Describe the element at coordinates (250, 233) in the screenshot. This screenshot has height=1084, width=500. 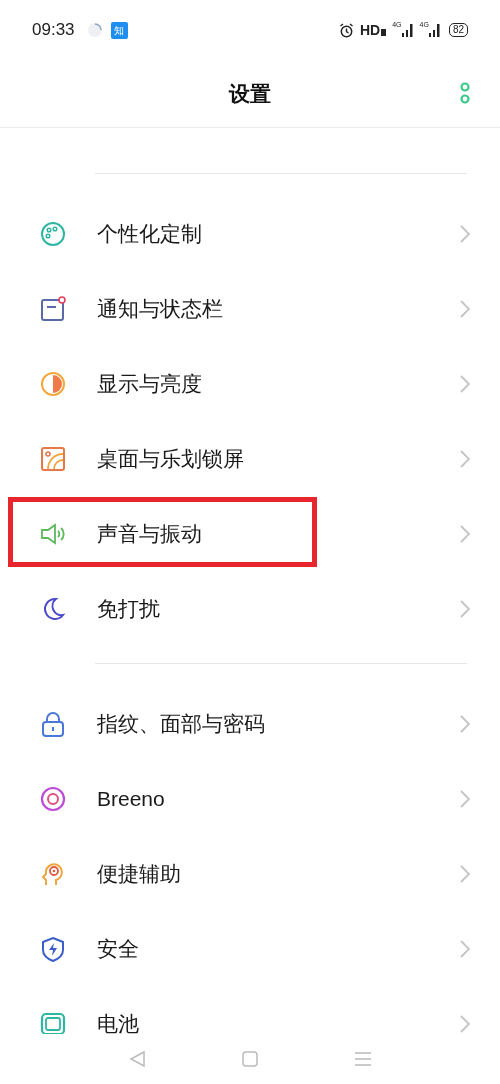
I see `settings-row: 个性化定制` at that location.